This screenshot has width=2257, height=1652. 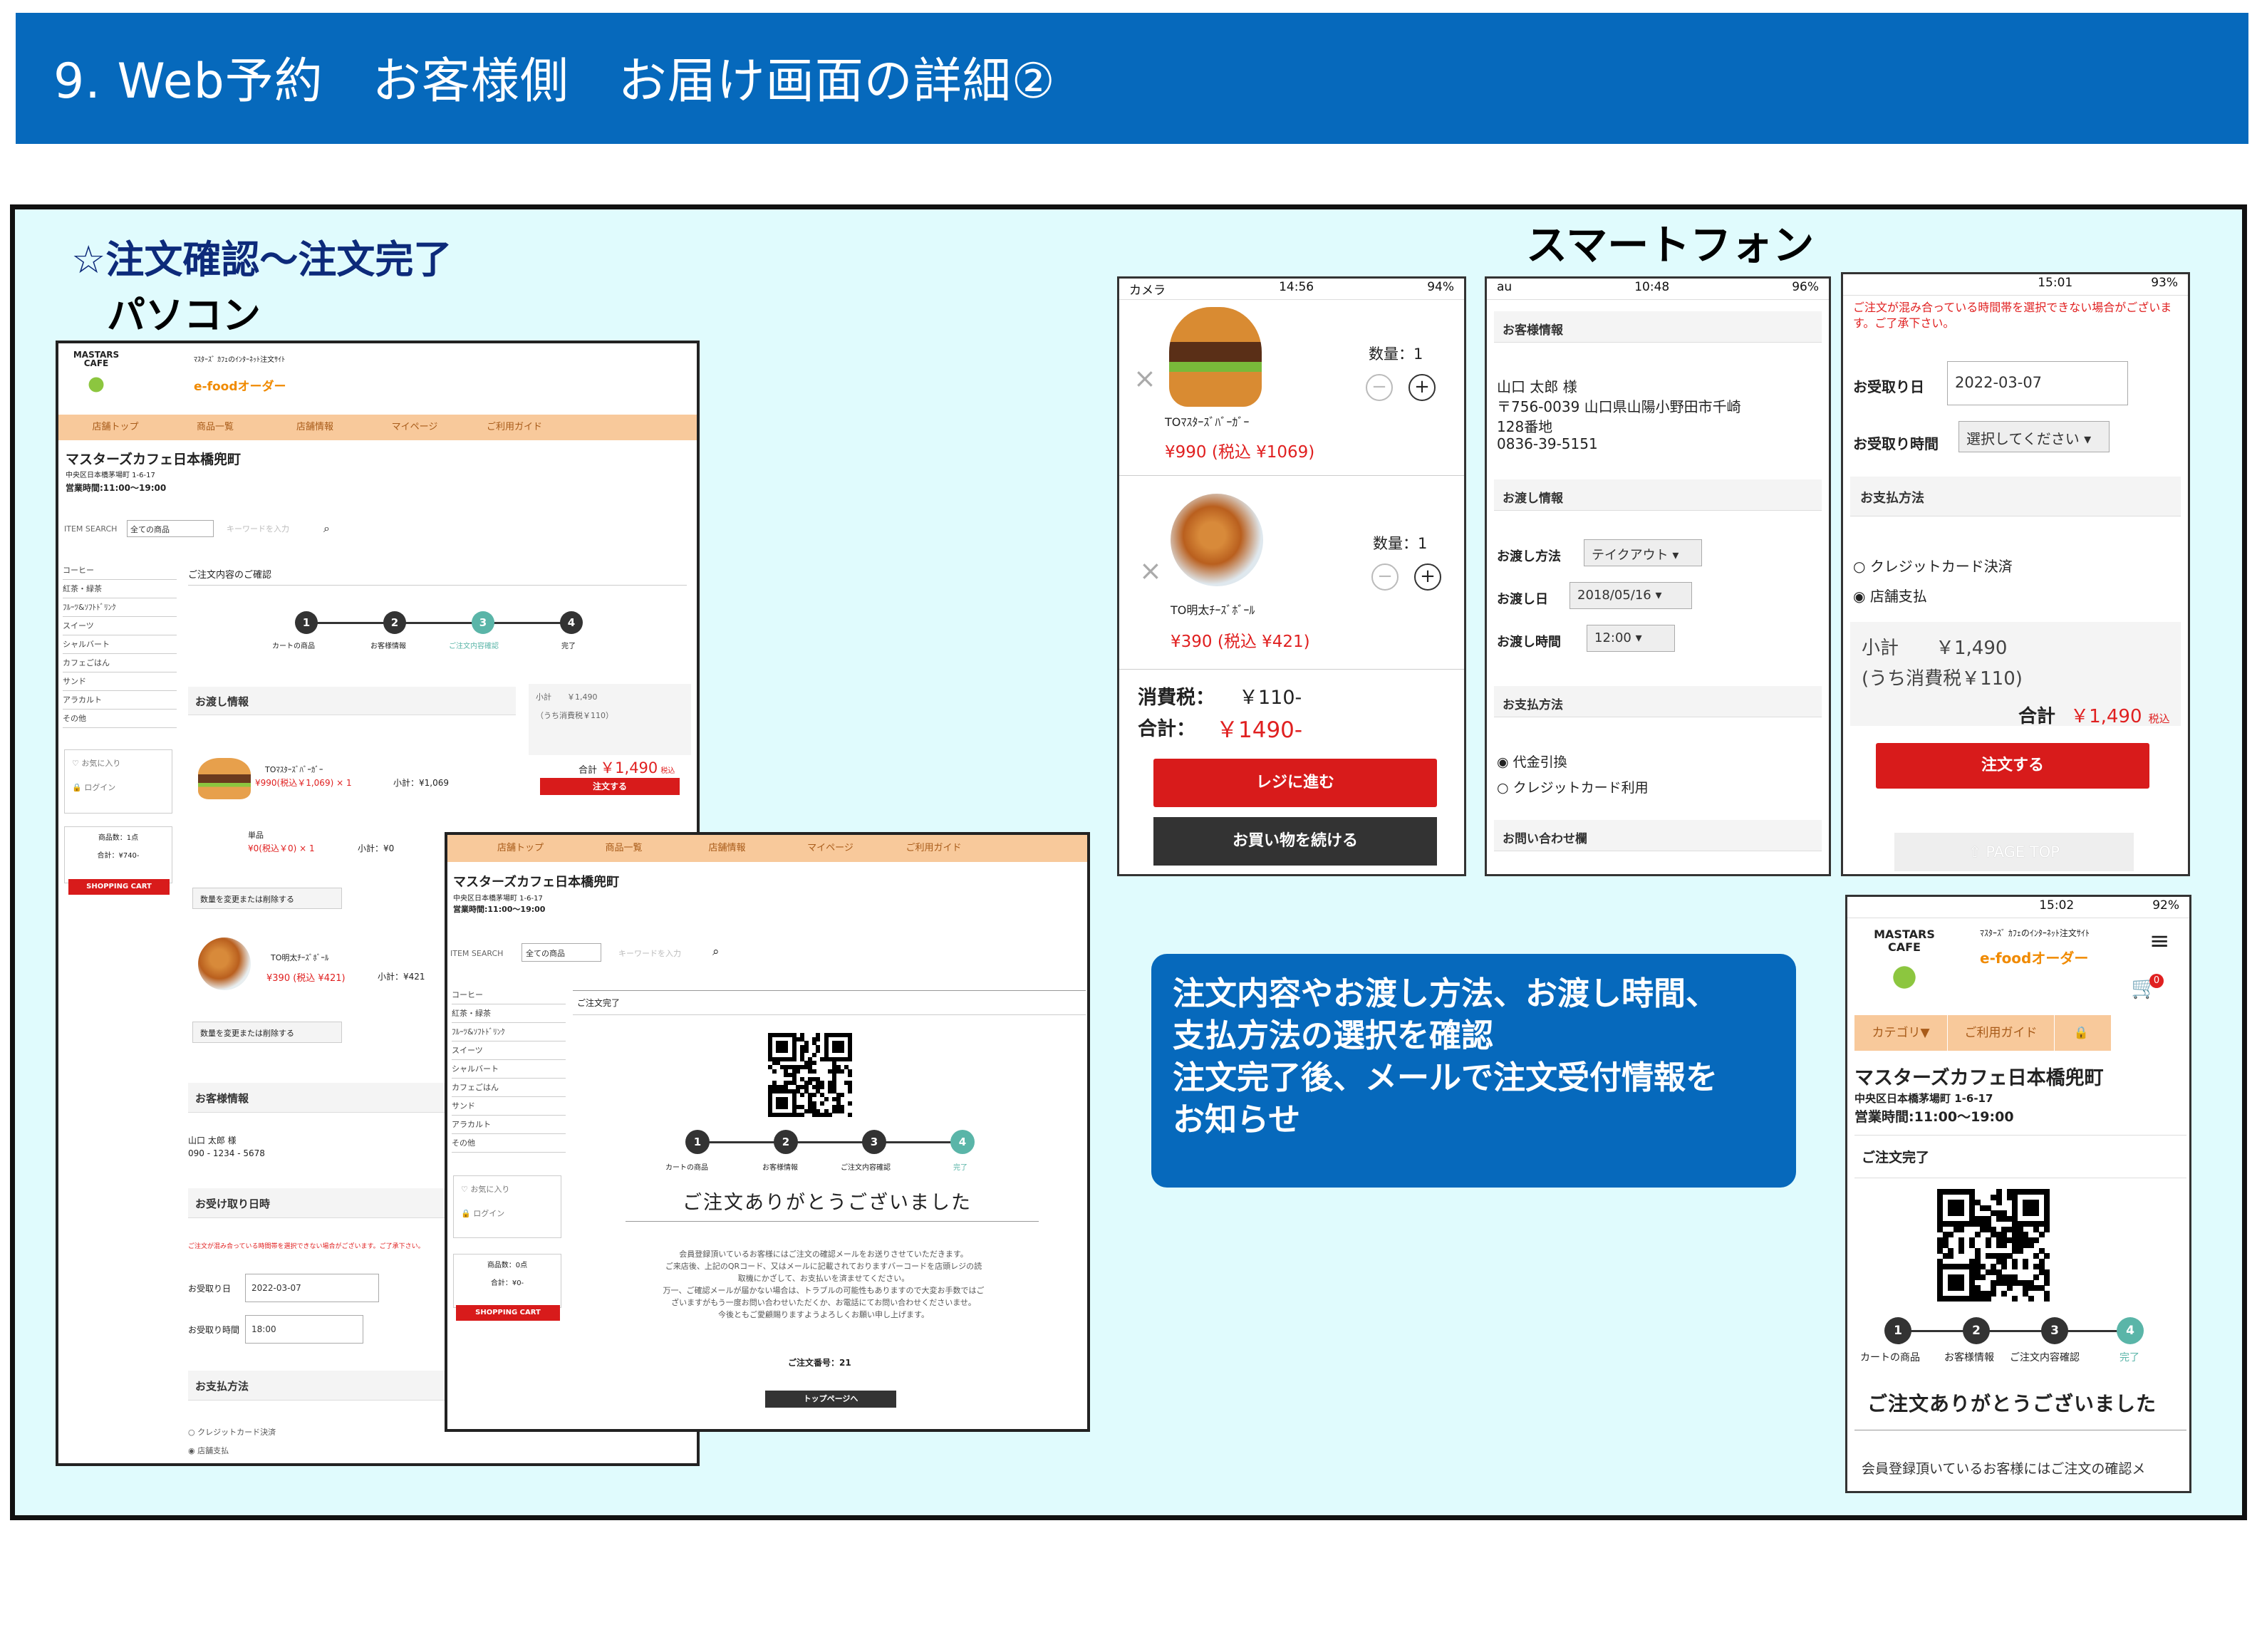 I want to click on top-page-button: トップページへ, so click(x=831, y=1399).